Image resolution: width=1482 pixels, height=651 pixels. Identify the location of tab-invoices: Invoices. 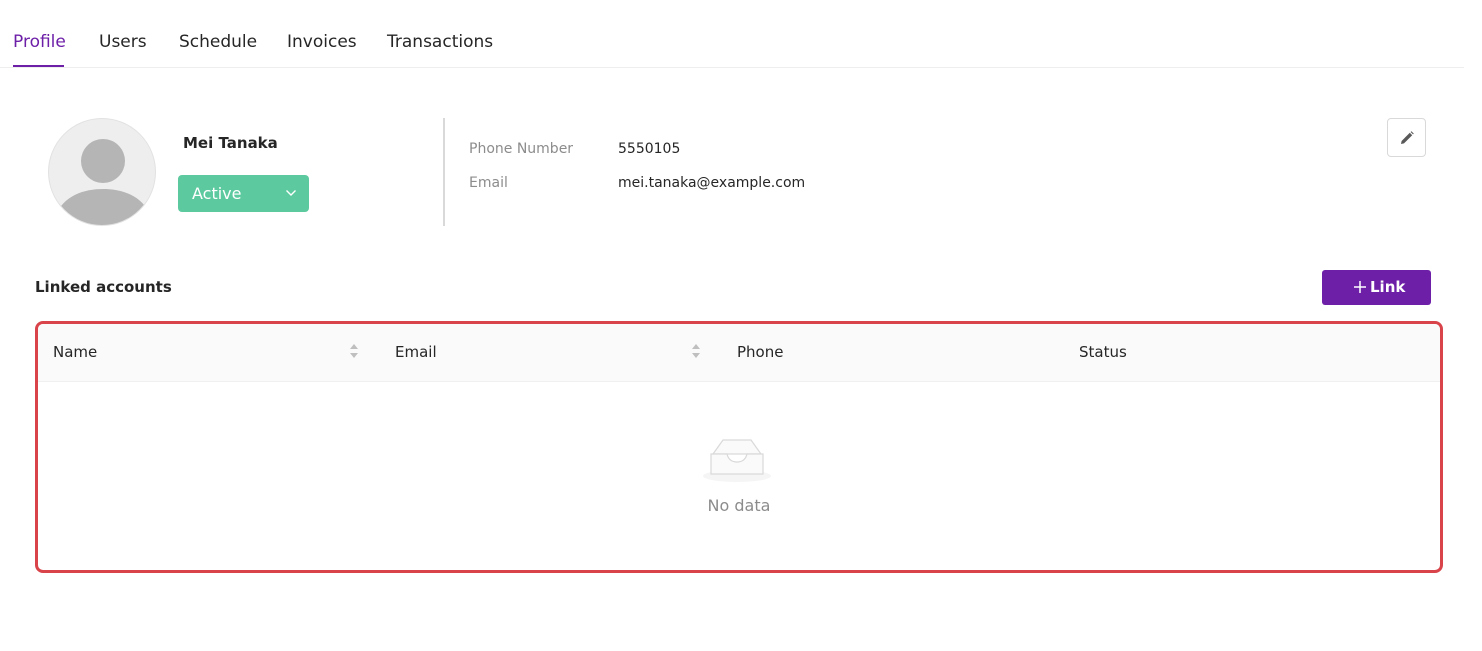
(322, 42).